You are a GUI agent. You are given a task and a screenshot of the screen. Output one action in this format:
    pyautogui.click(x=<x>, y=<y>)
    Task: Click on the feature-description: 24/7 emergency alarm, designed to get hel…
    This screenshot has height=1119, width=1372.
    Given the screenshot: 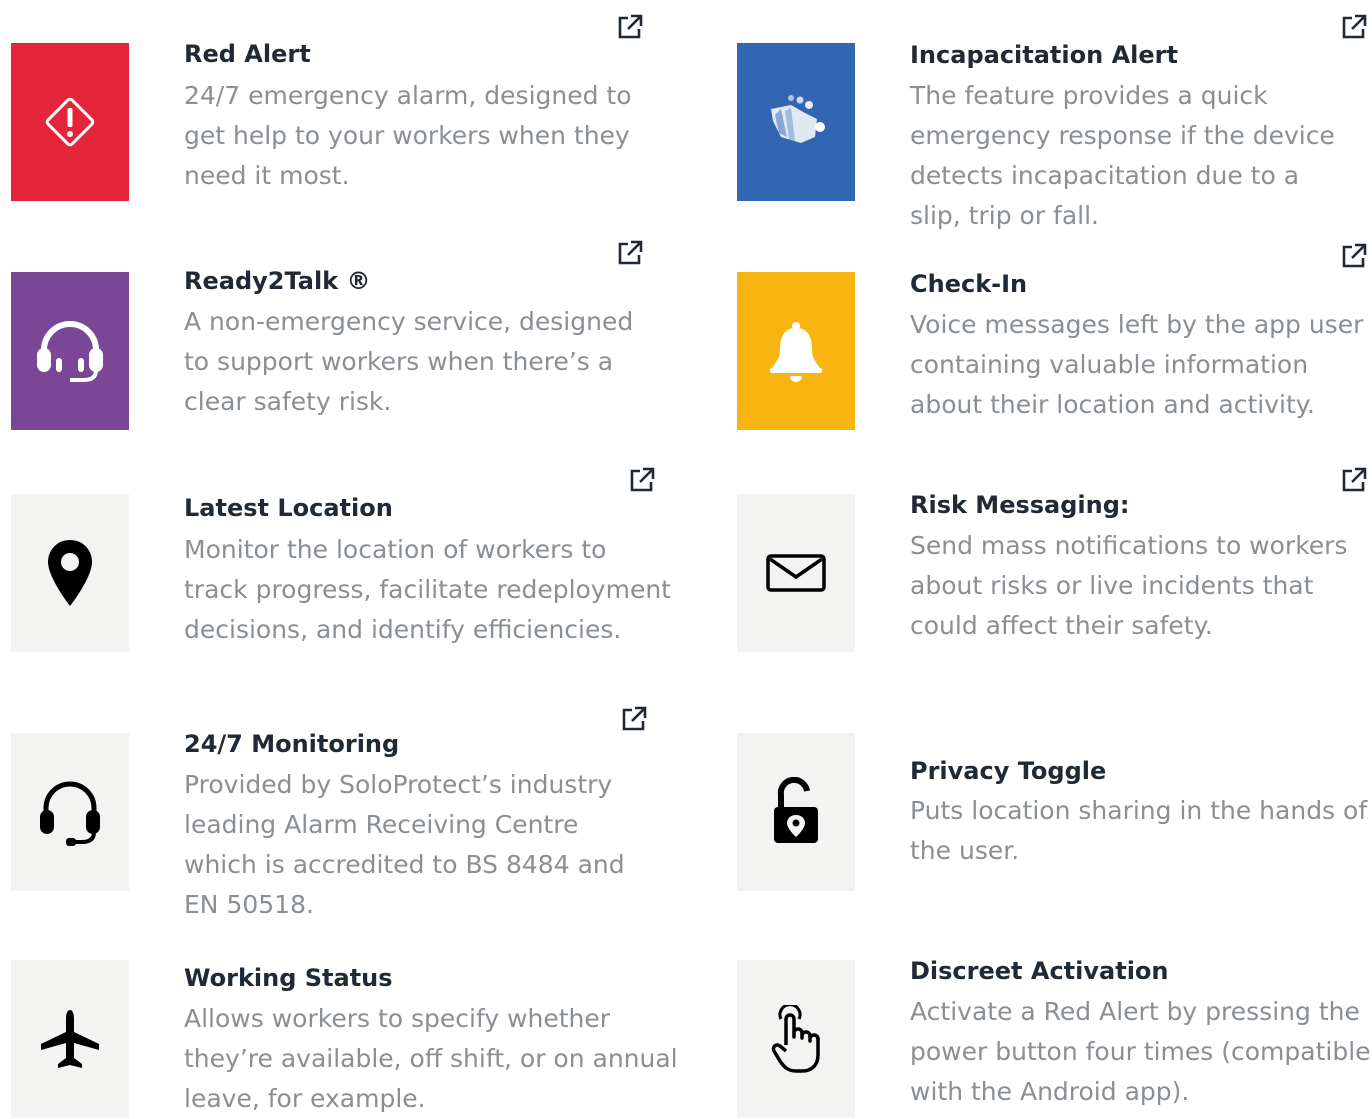 What is the action you would take?
    pyautogui.click(x=408, y=135)
    